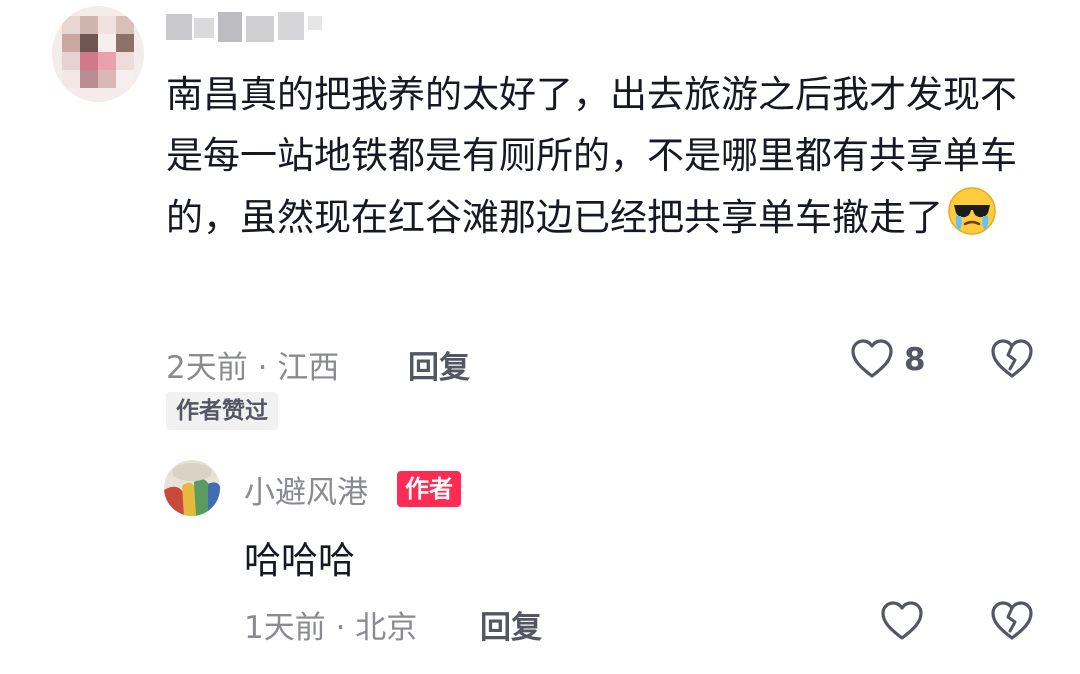  Describe the element at coordinates (439, 364) in the screenshot. I see `reply-button: 回复` at that location.